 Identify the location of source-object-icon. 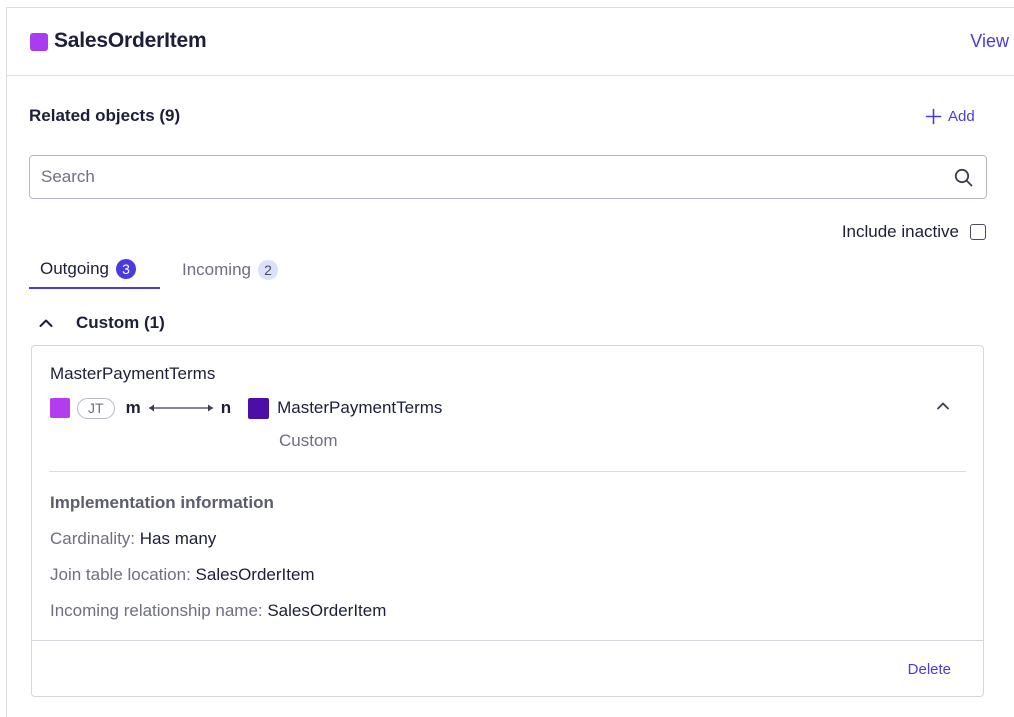
(60, 408).